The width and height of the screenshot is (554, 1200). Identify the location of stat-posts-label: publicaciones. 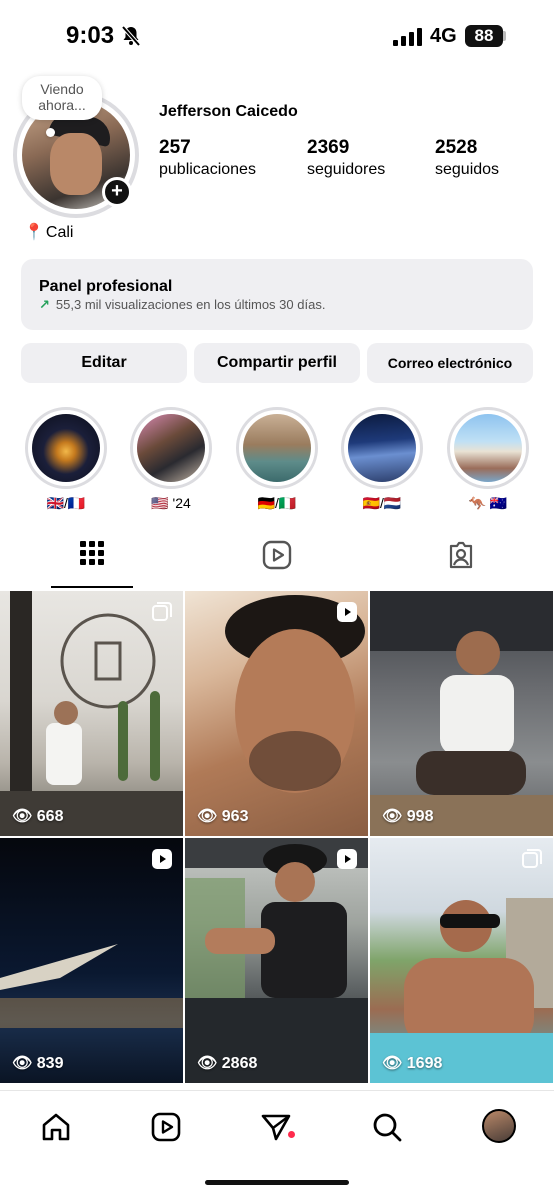
(207, 169).